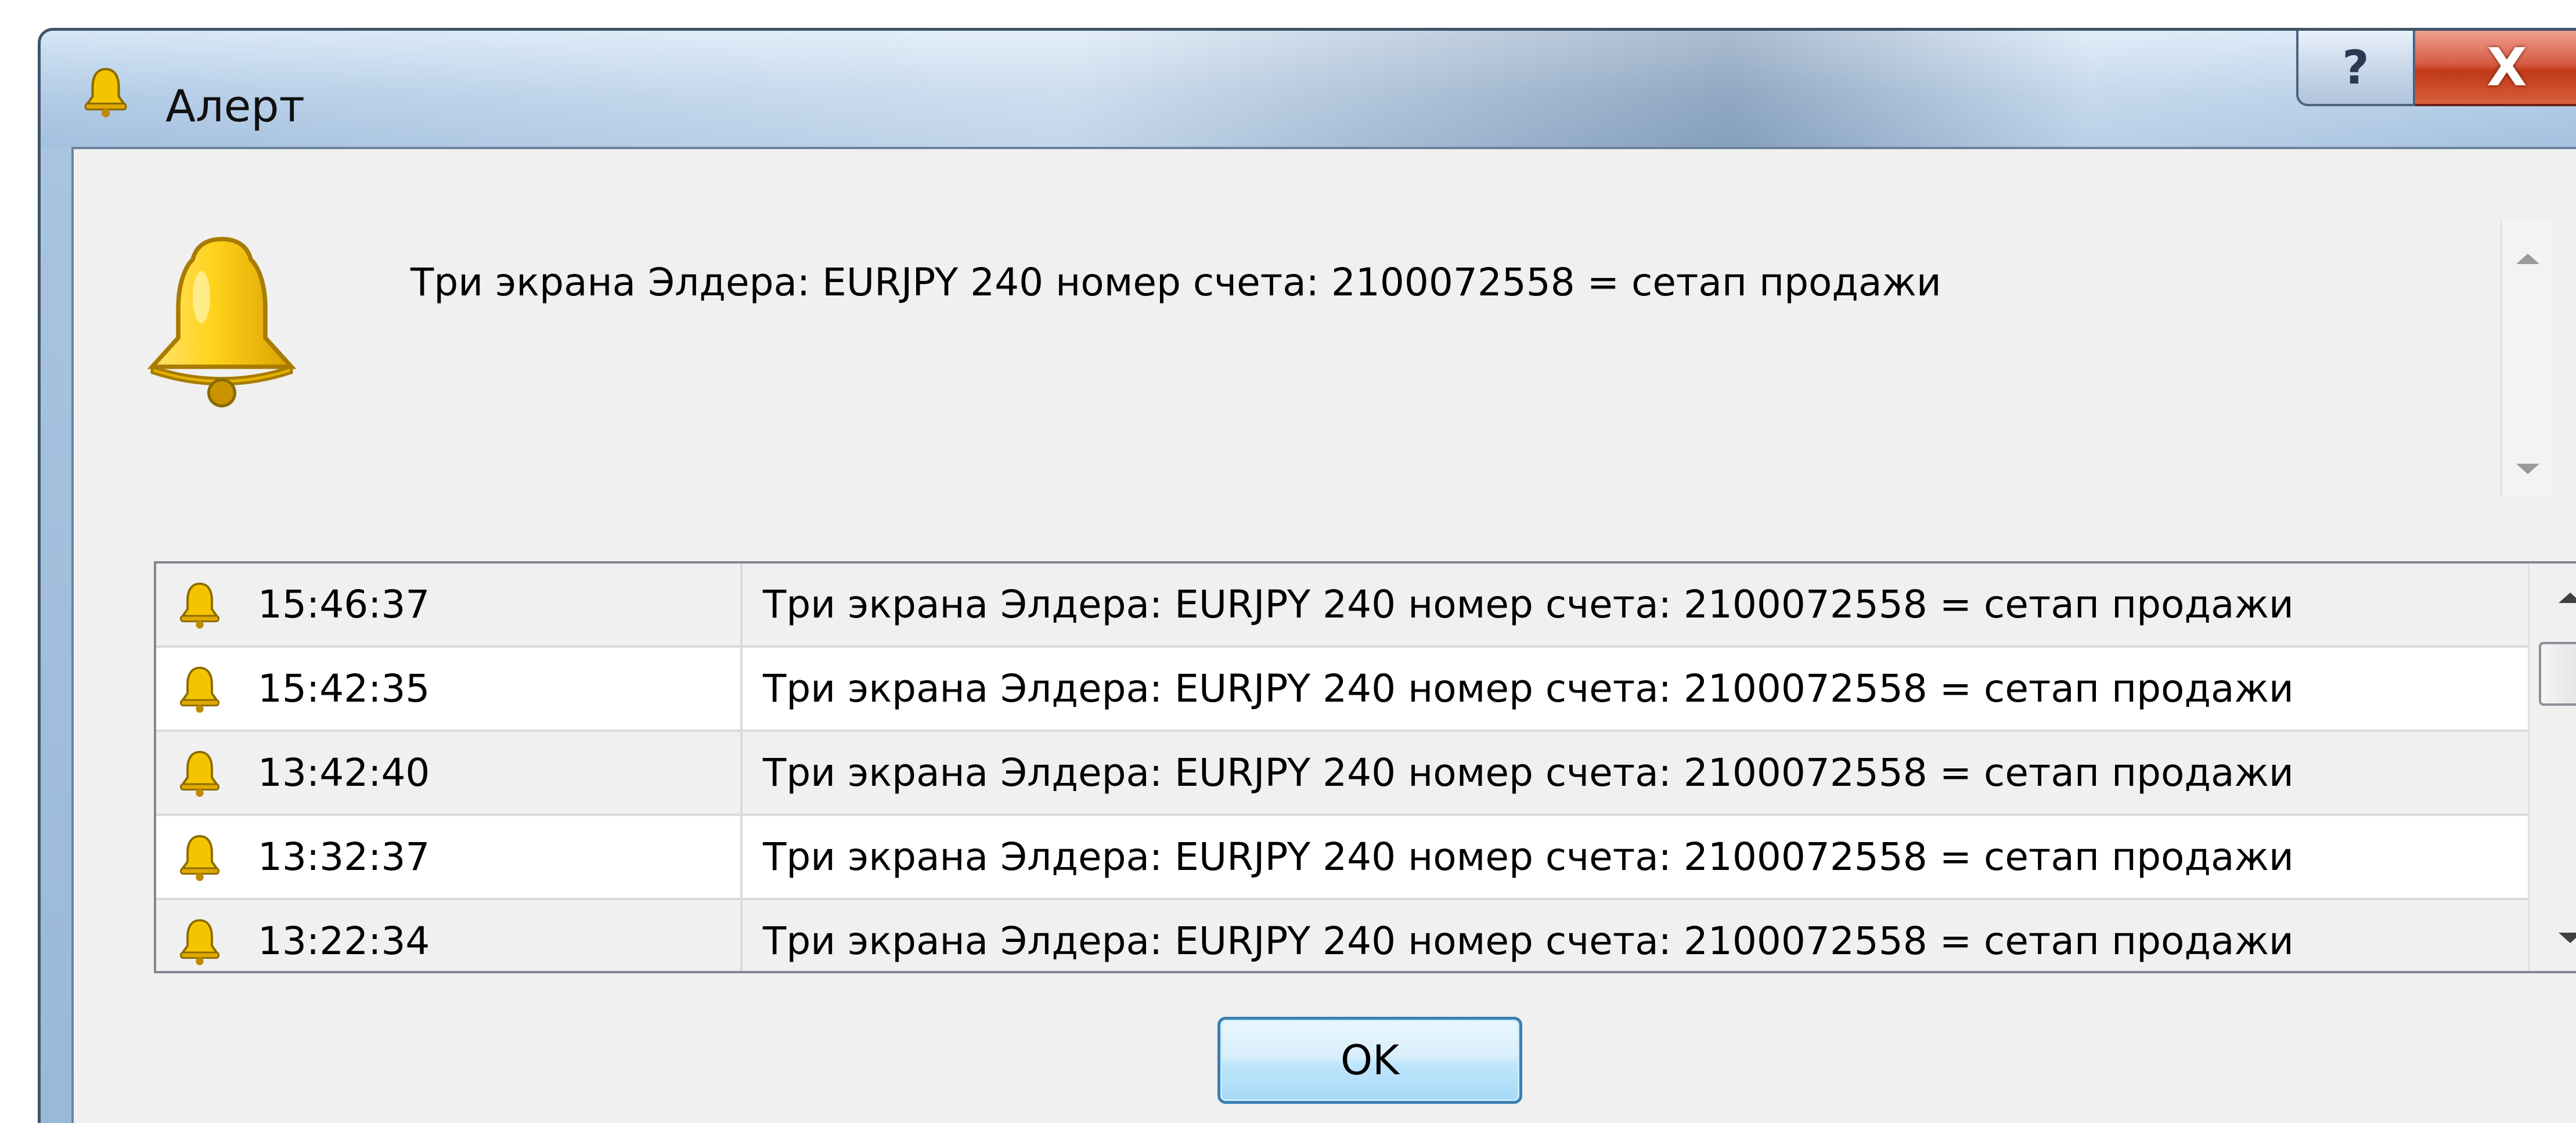 The image size is (2576, 1123). I want to click on close-button: X, so click(2495, 68).